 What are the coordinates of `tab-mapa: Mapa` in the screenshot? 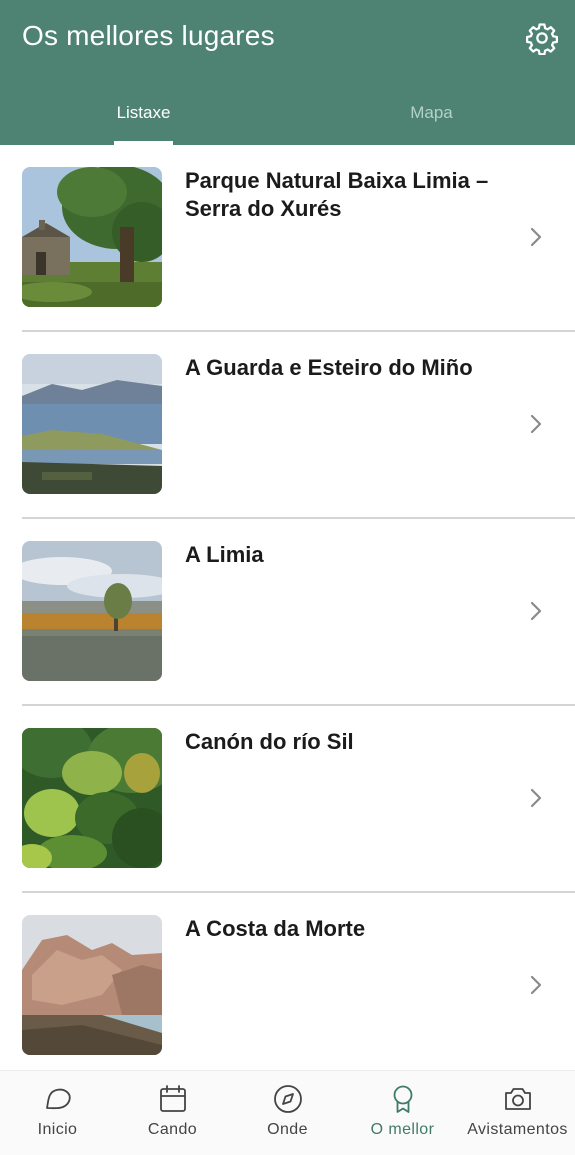 It's located at (431, 112).